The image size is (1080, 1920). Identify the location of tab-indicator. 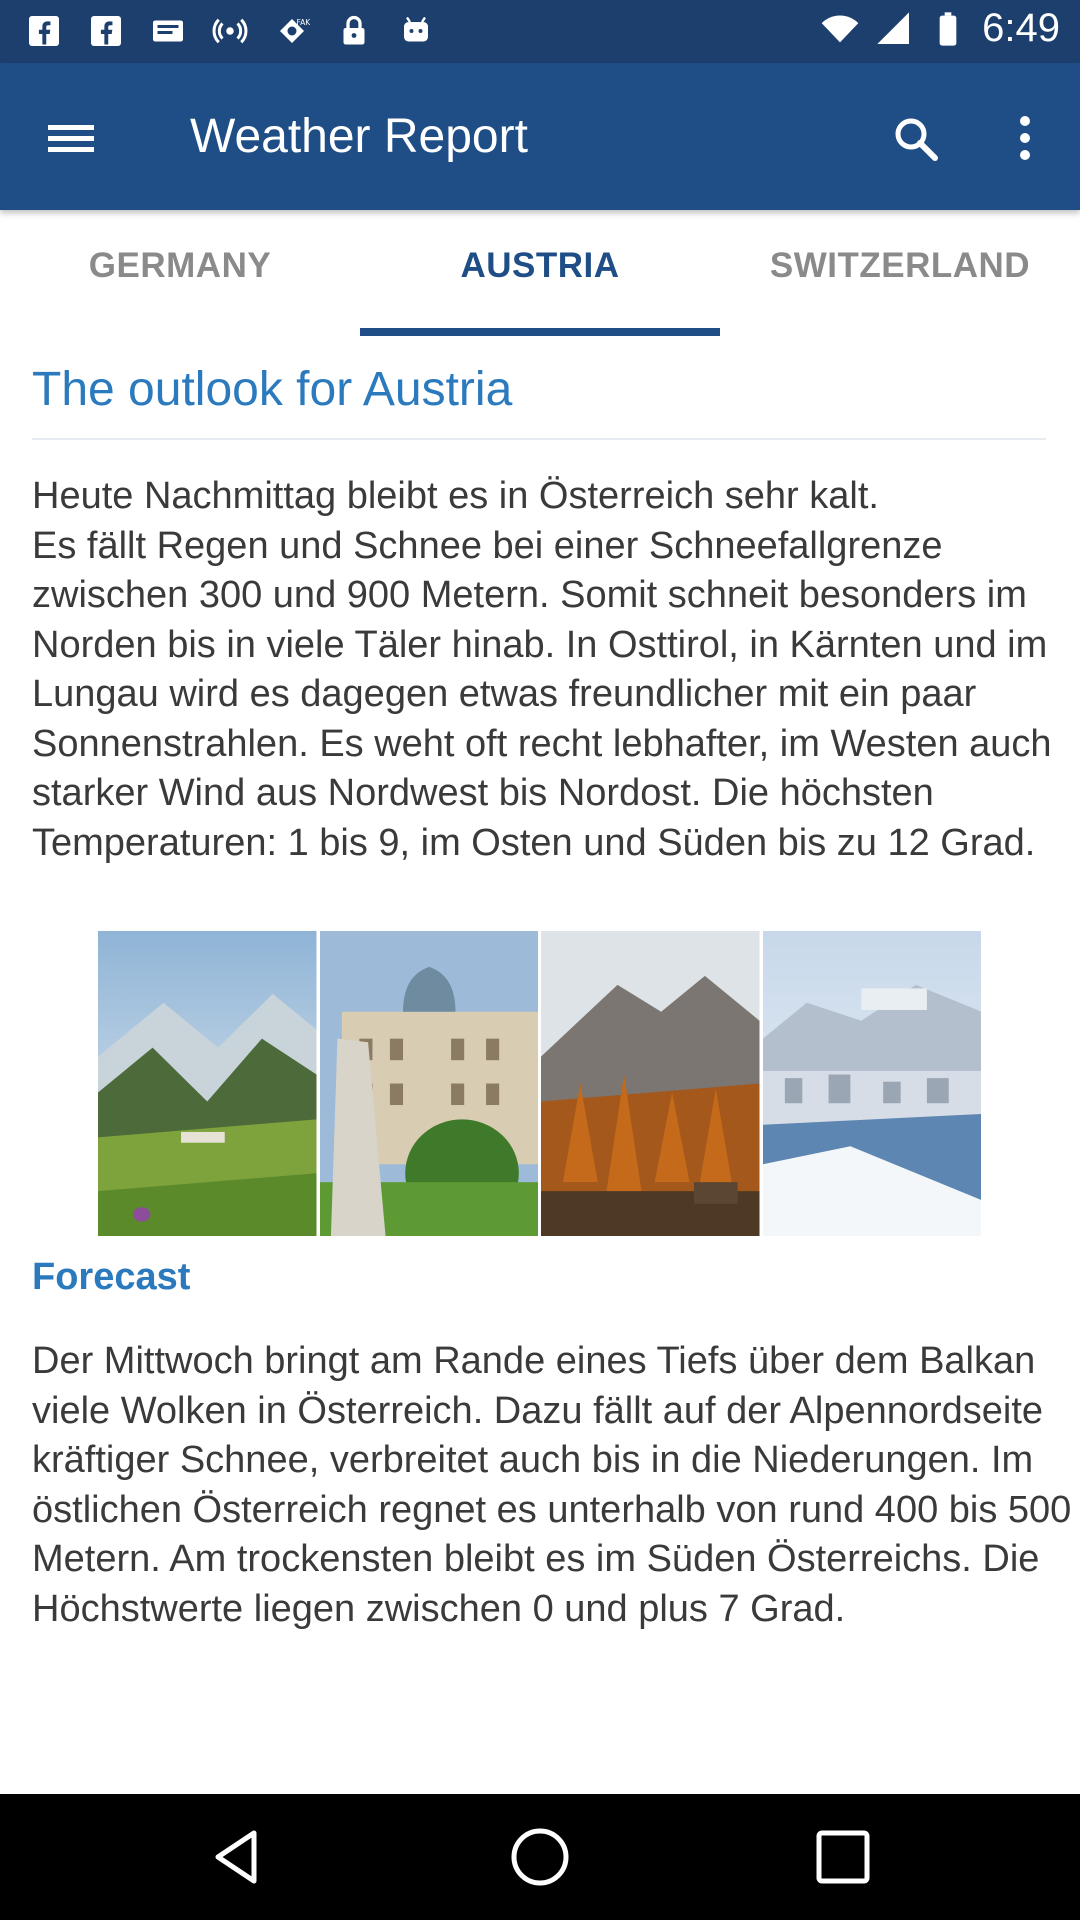
(540, 332).